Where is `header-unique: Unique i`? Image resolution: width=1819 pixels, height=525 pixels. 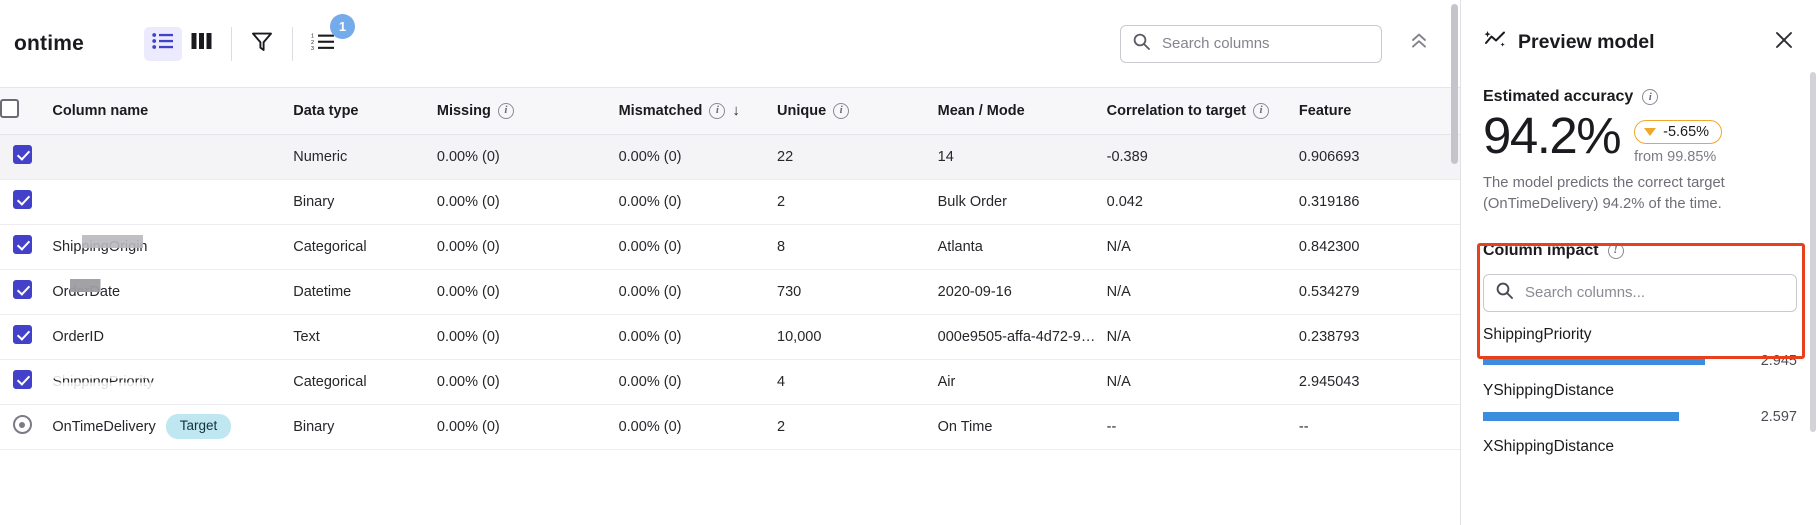
header-unique: Unique i is located at coordinates (849, 111).